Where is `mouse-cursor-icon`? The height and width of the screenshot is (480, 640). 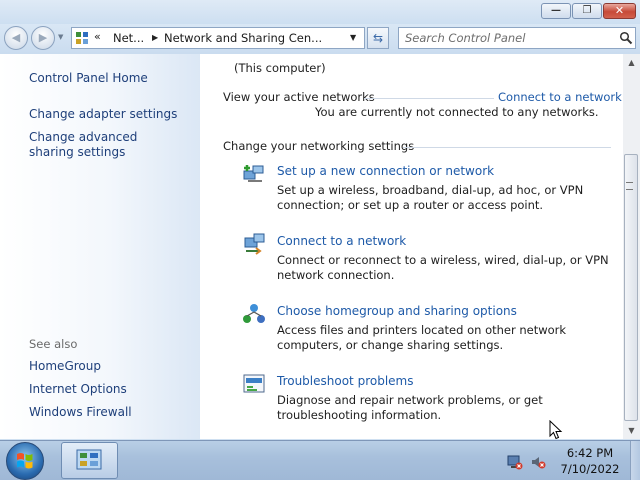 mouse-cursor-icon is located at coordinates (556, 430).